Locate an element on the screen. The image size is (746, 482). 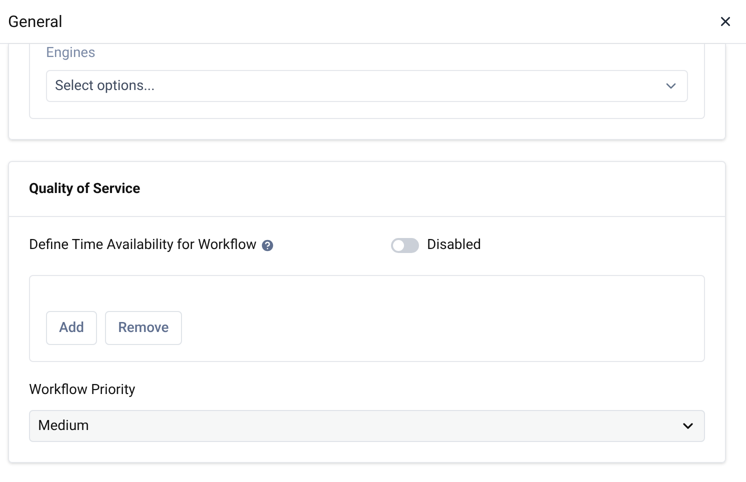
field-label: Workflow Priority is located at coordinates (82, 390).